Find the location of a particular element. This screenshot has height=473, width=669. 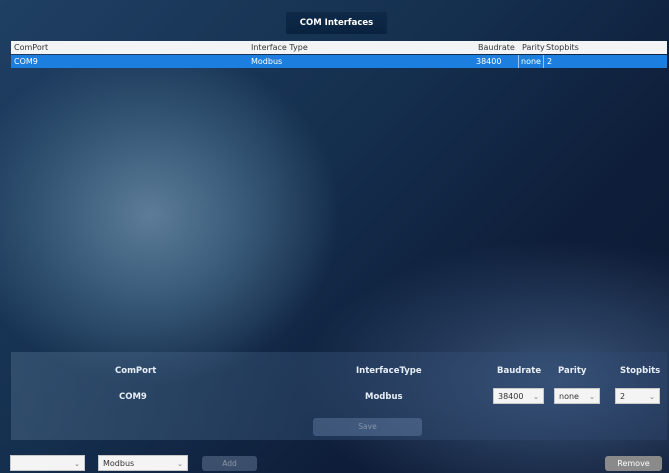

cell-stopbits: 2 is located at coordinates (550, 61).